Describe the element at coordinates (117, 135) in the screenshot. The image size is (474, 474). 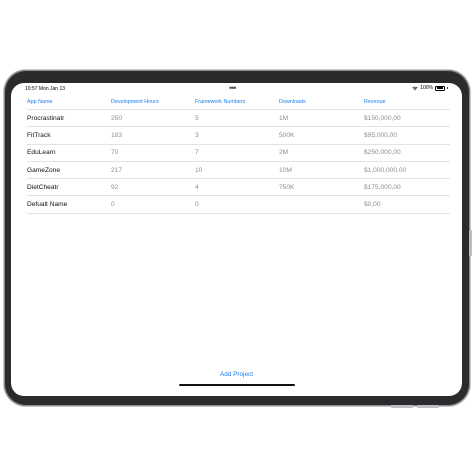
I see `cell-development-hours: 183` at that location.